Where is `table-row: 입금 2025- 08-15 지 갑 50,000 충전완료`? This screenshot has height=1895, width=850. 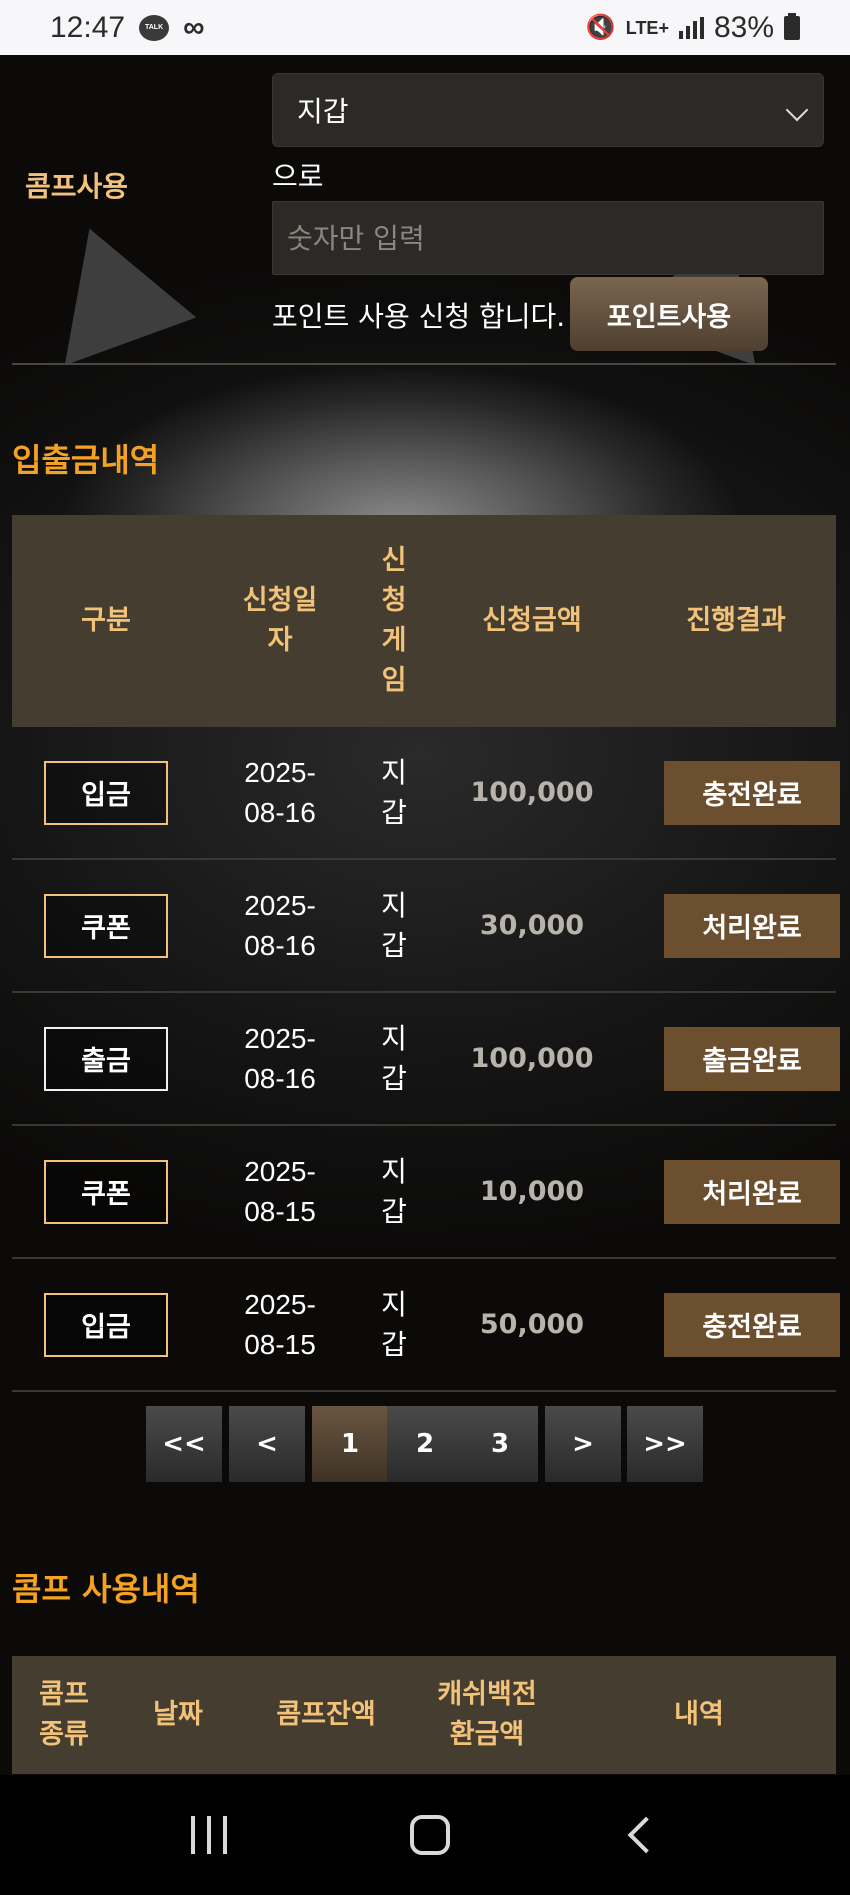
table-row: 입금 2025- 08-15 지 갑 50,000 충전완료 is located at coordinates (426, 1325).